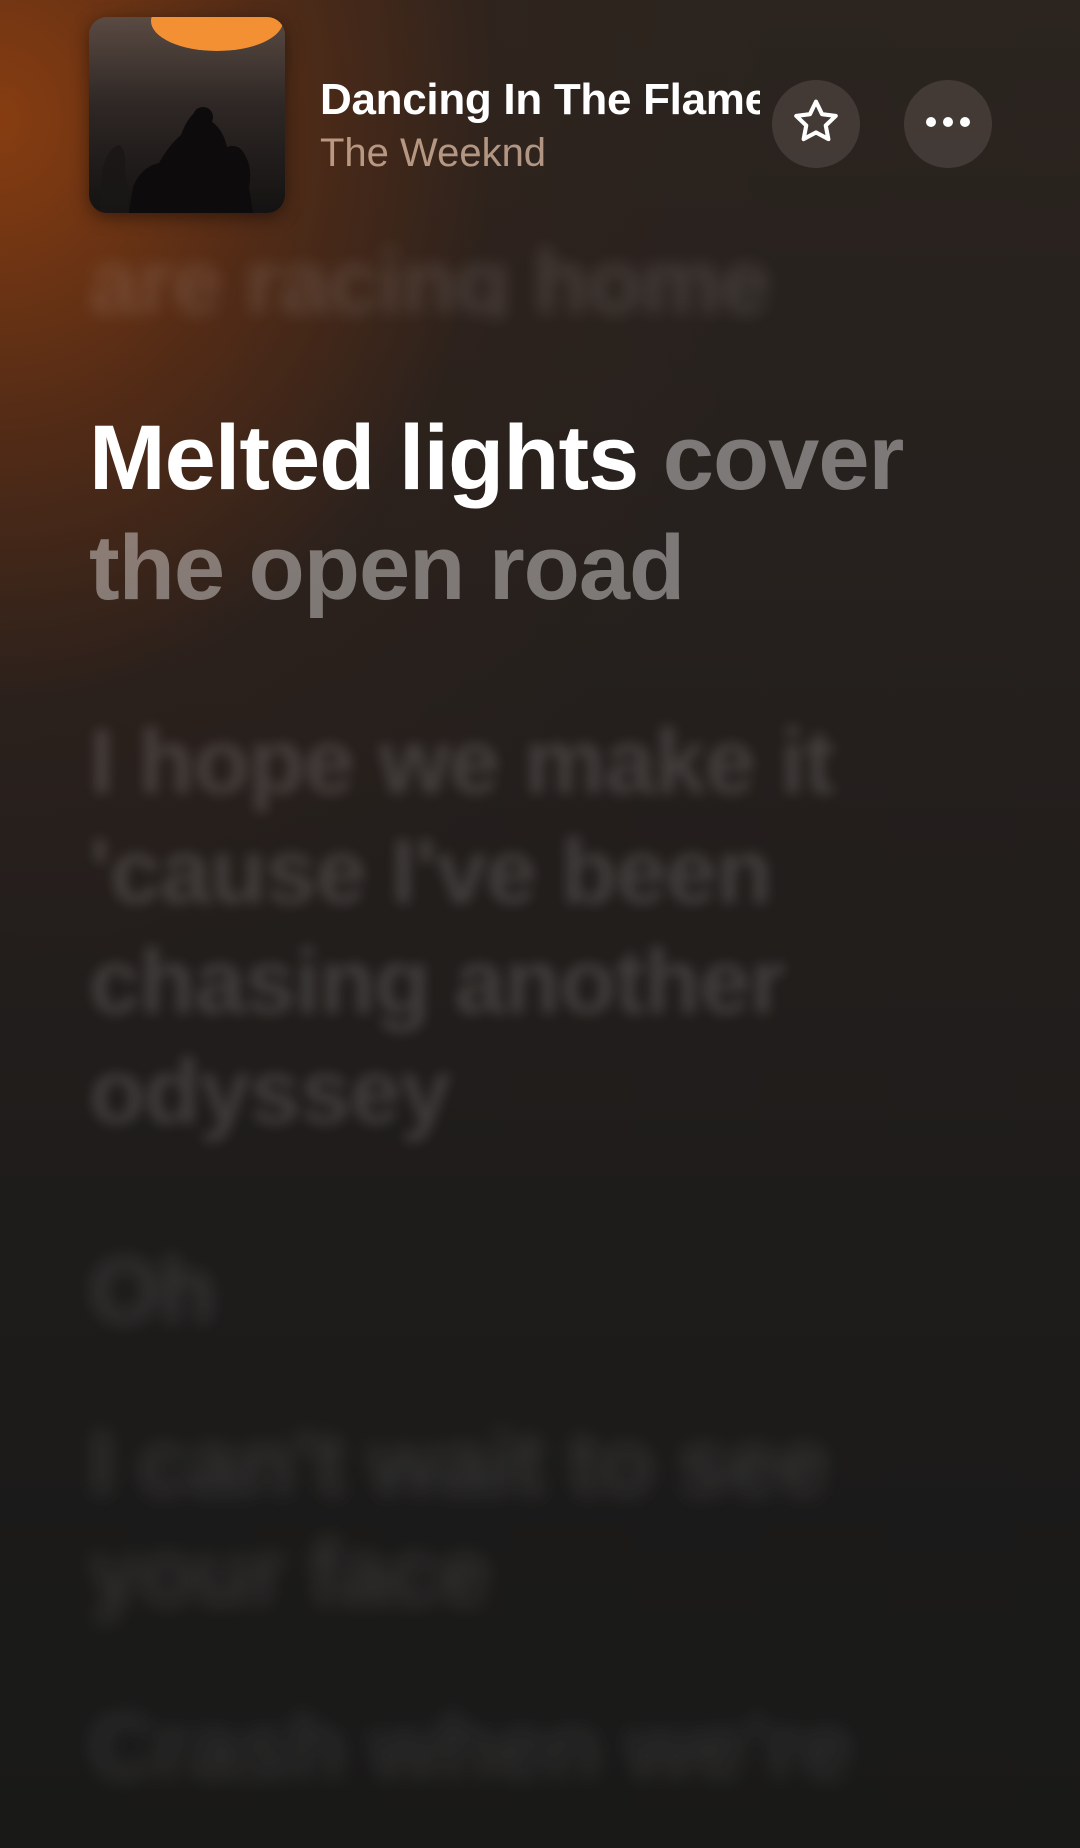  I want to click on lyric-line-upcoming: Oh, so click(529, 1291).